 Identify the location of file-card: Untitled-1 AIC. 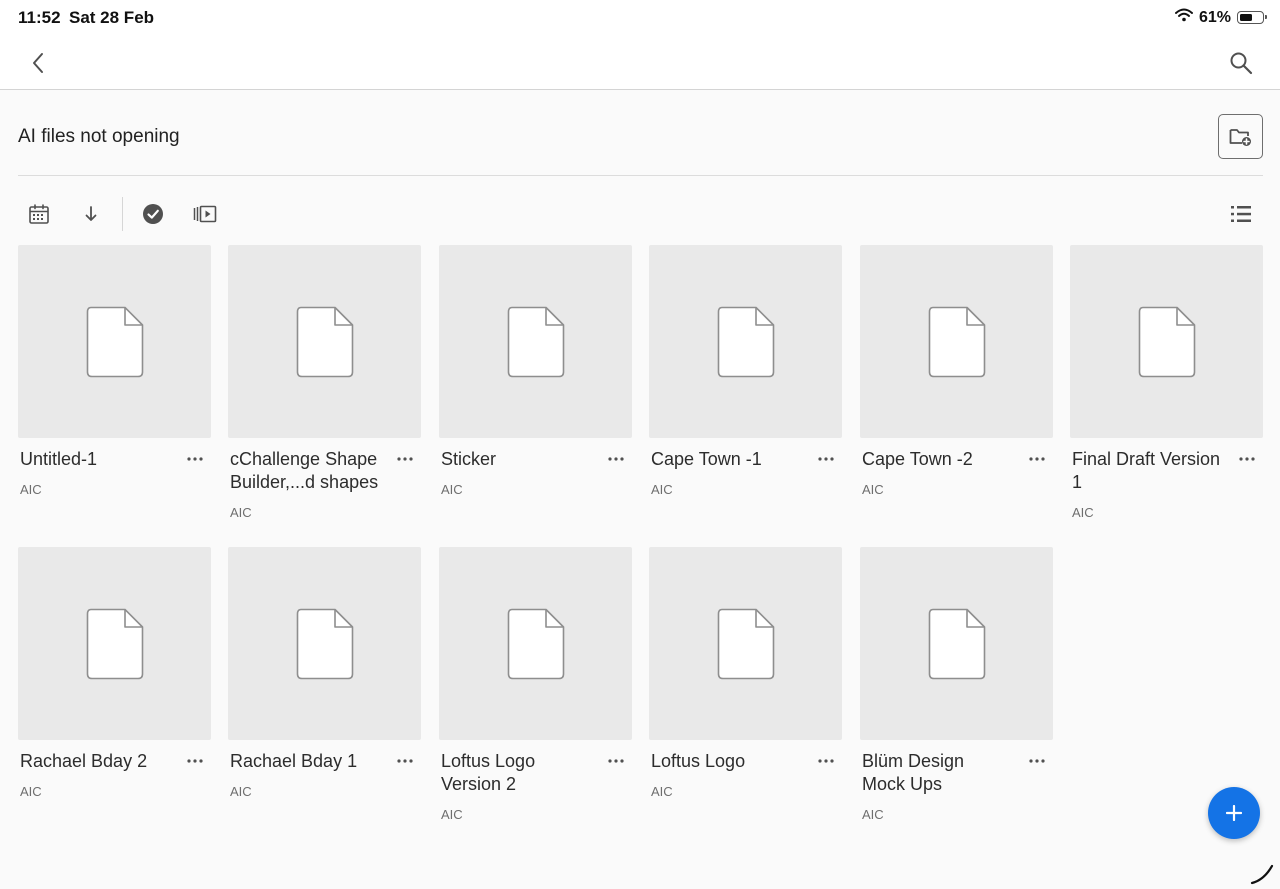
(114, 371).